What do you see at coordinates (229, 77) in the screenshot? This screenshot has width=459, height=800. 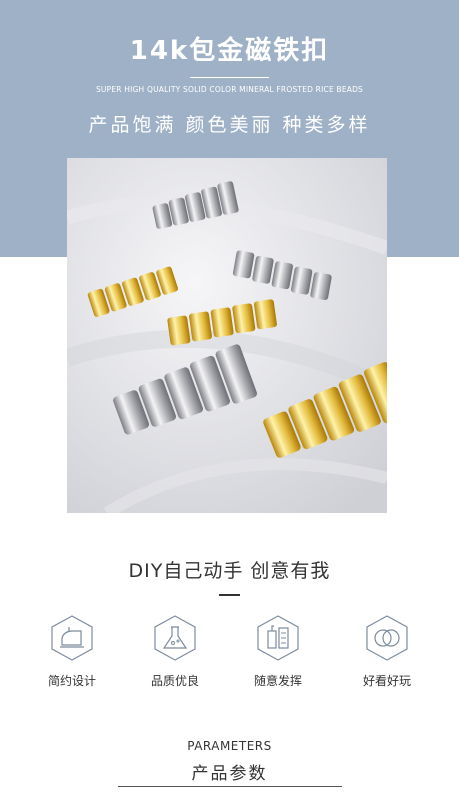 I see `title-divider` at bounding box center [229, 77].